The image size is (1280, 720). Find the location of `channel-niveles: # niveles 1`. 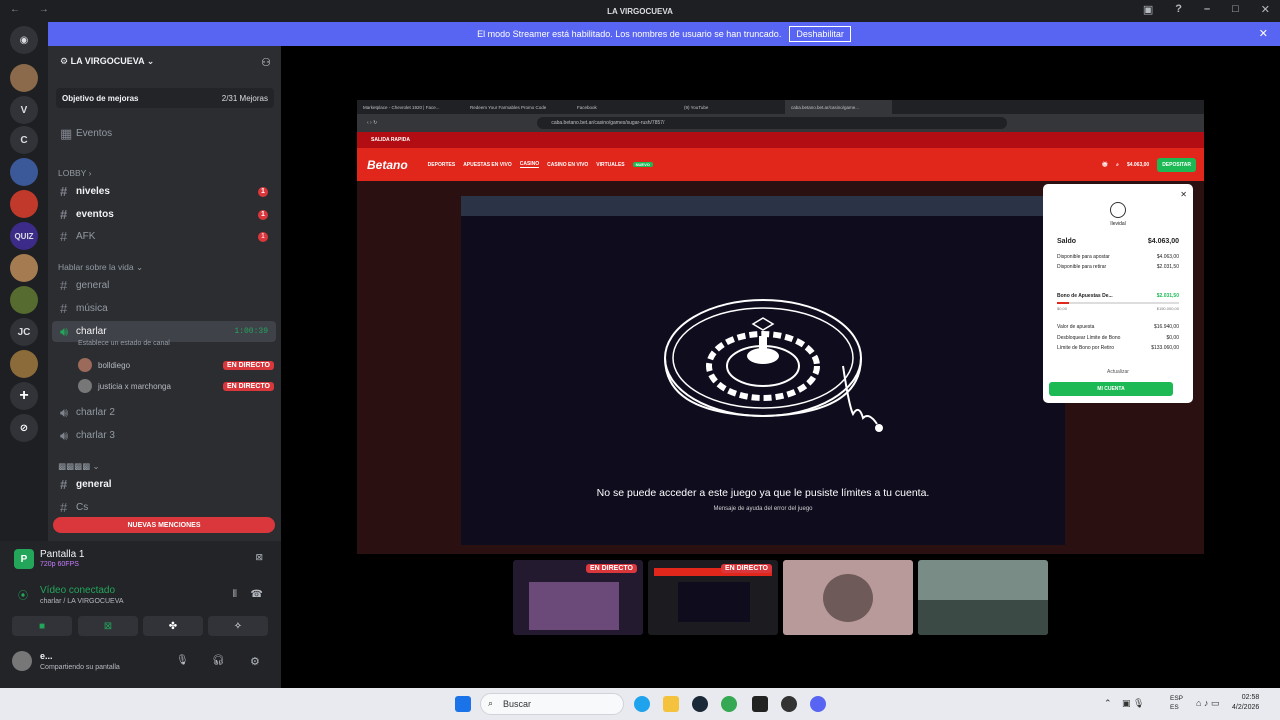

channel-niveles: # niveles 1 is located at coordinates (164, 191).